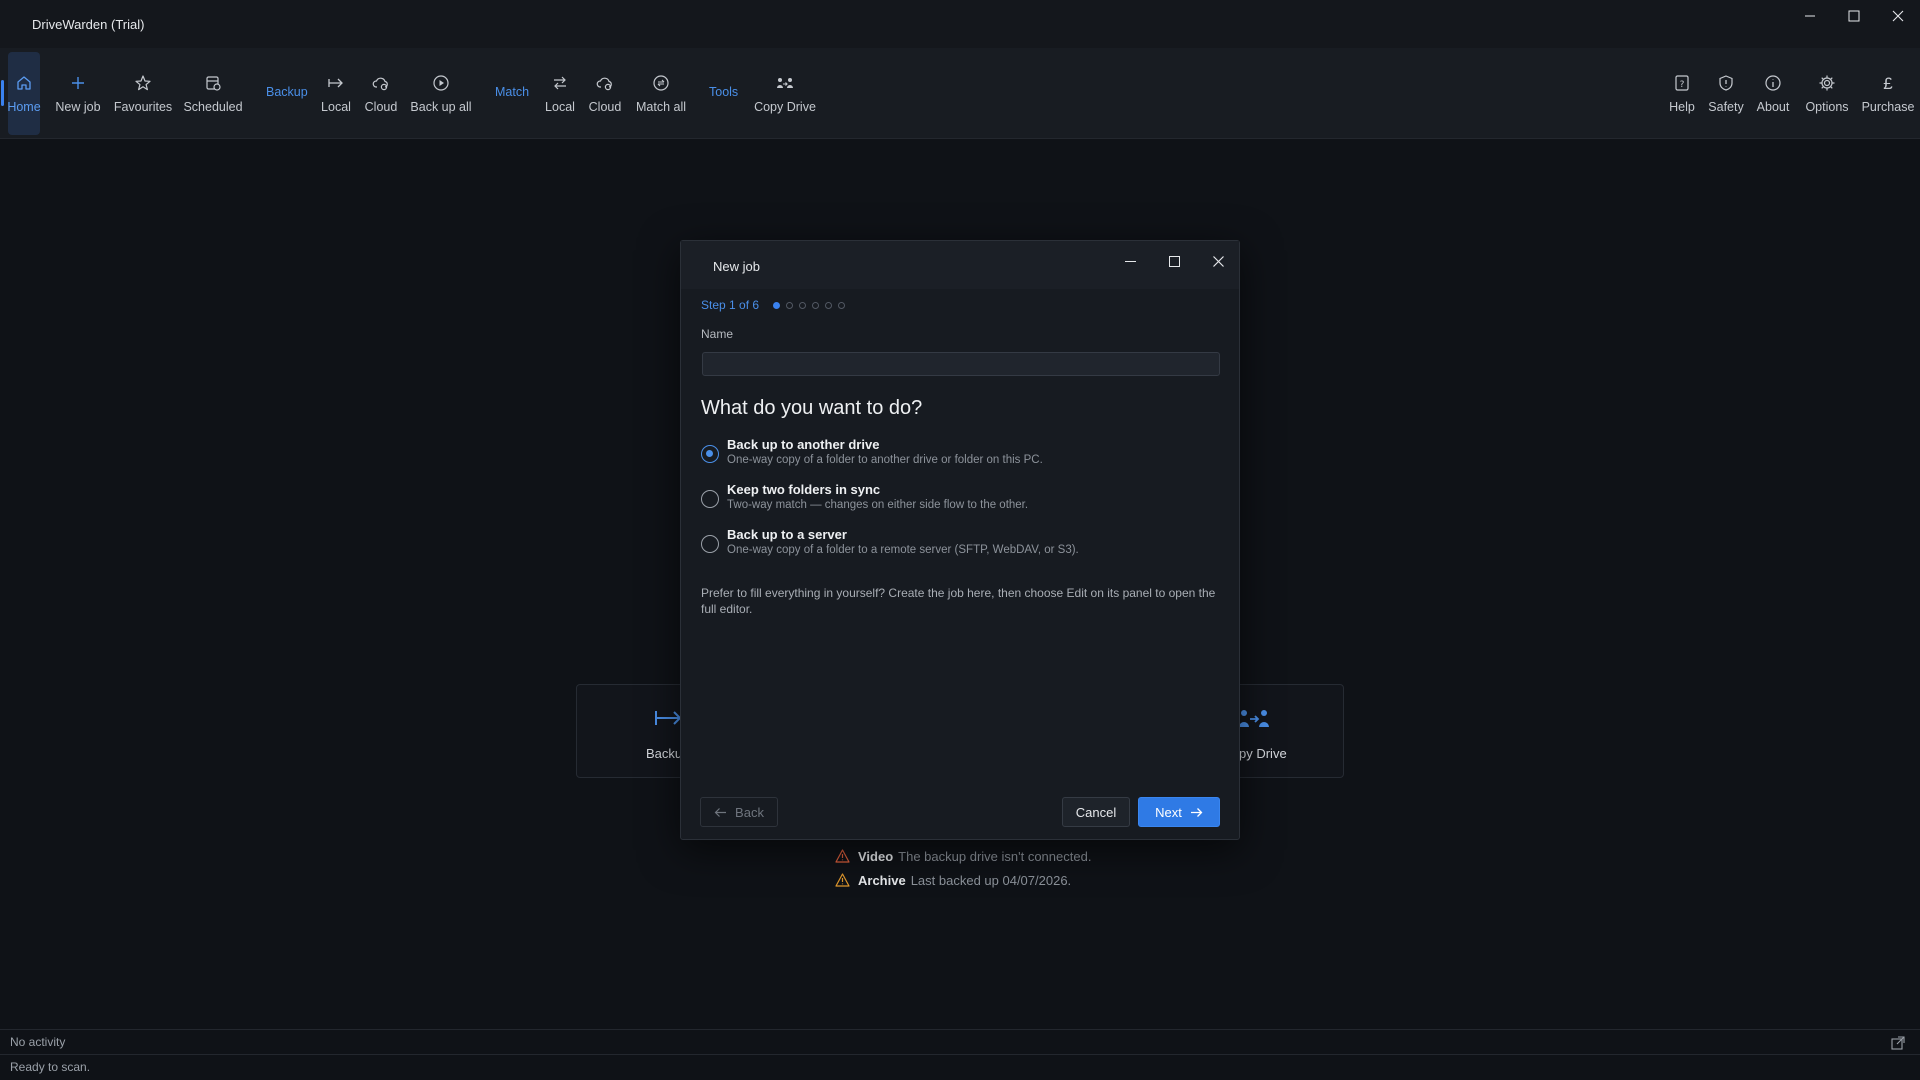 The height and width of the screenshot is (1080, 1920). I want to click on close-button, so click(1898, 16).